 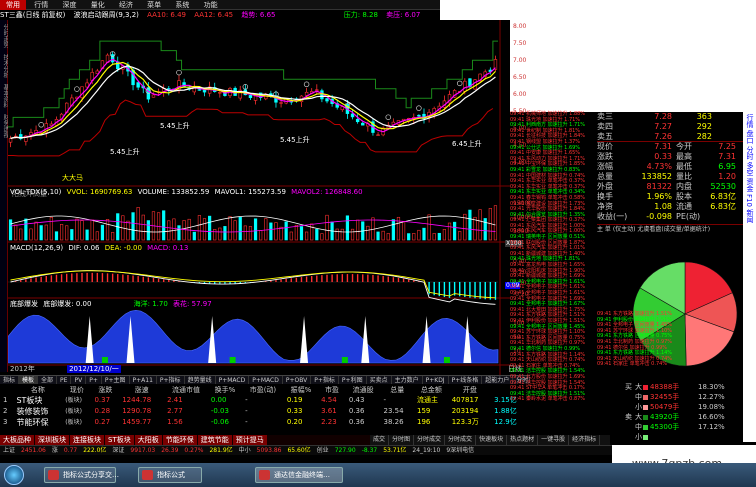 What do you see at coordinates (431, 390) in the screenshot?
I see `column-header: 总金额` at bounding box center [431, 390].